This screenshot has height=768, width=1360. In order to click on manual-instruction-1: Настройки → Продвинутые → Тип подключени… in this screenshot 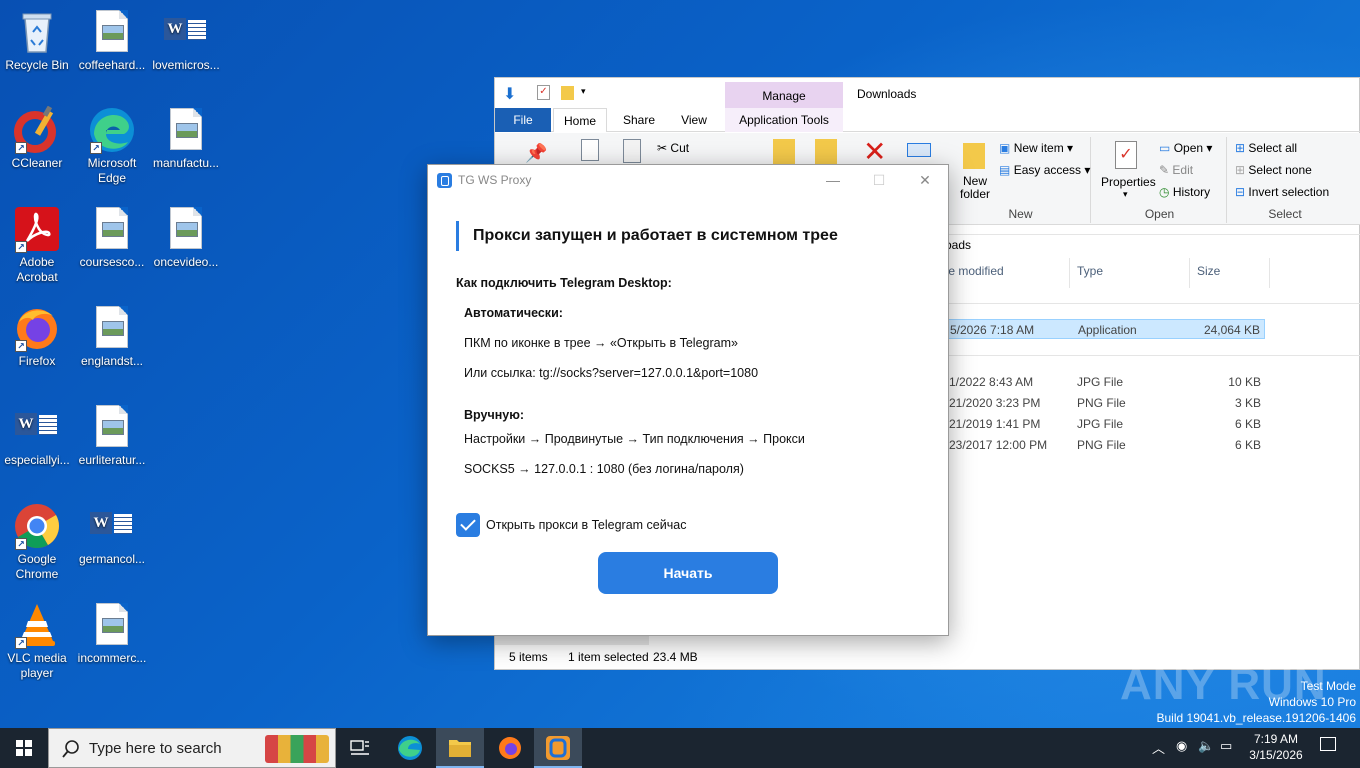, I will do `click(634, 439)`.